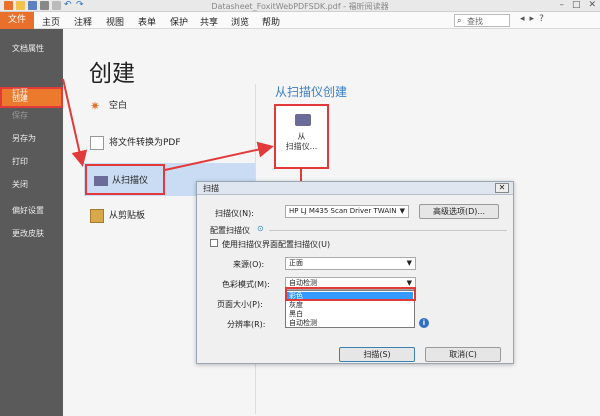  What do you see at coordinates (214, 243) in the screenshot?
I see `use-ui-checkbox` at bounding box center [214, 243].